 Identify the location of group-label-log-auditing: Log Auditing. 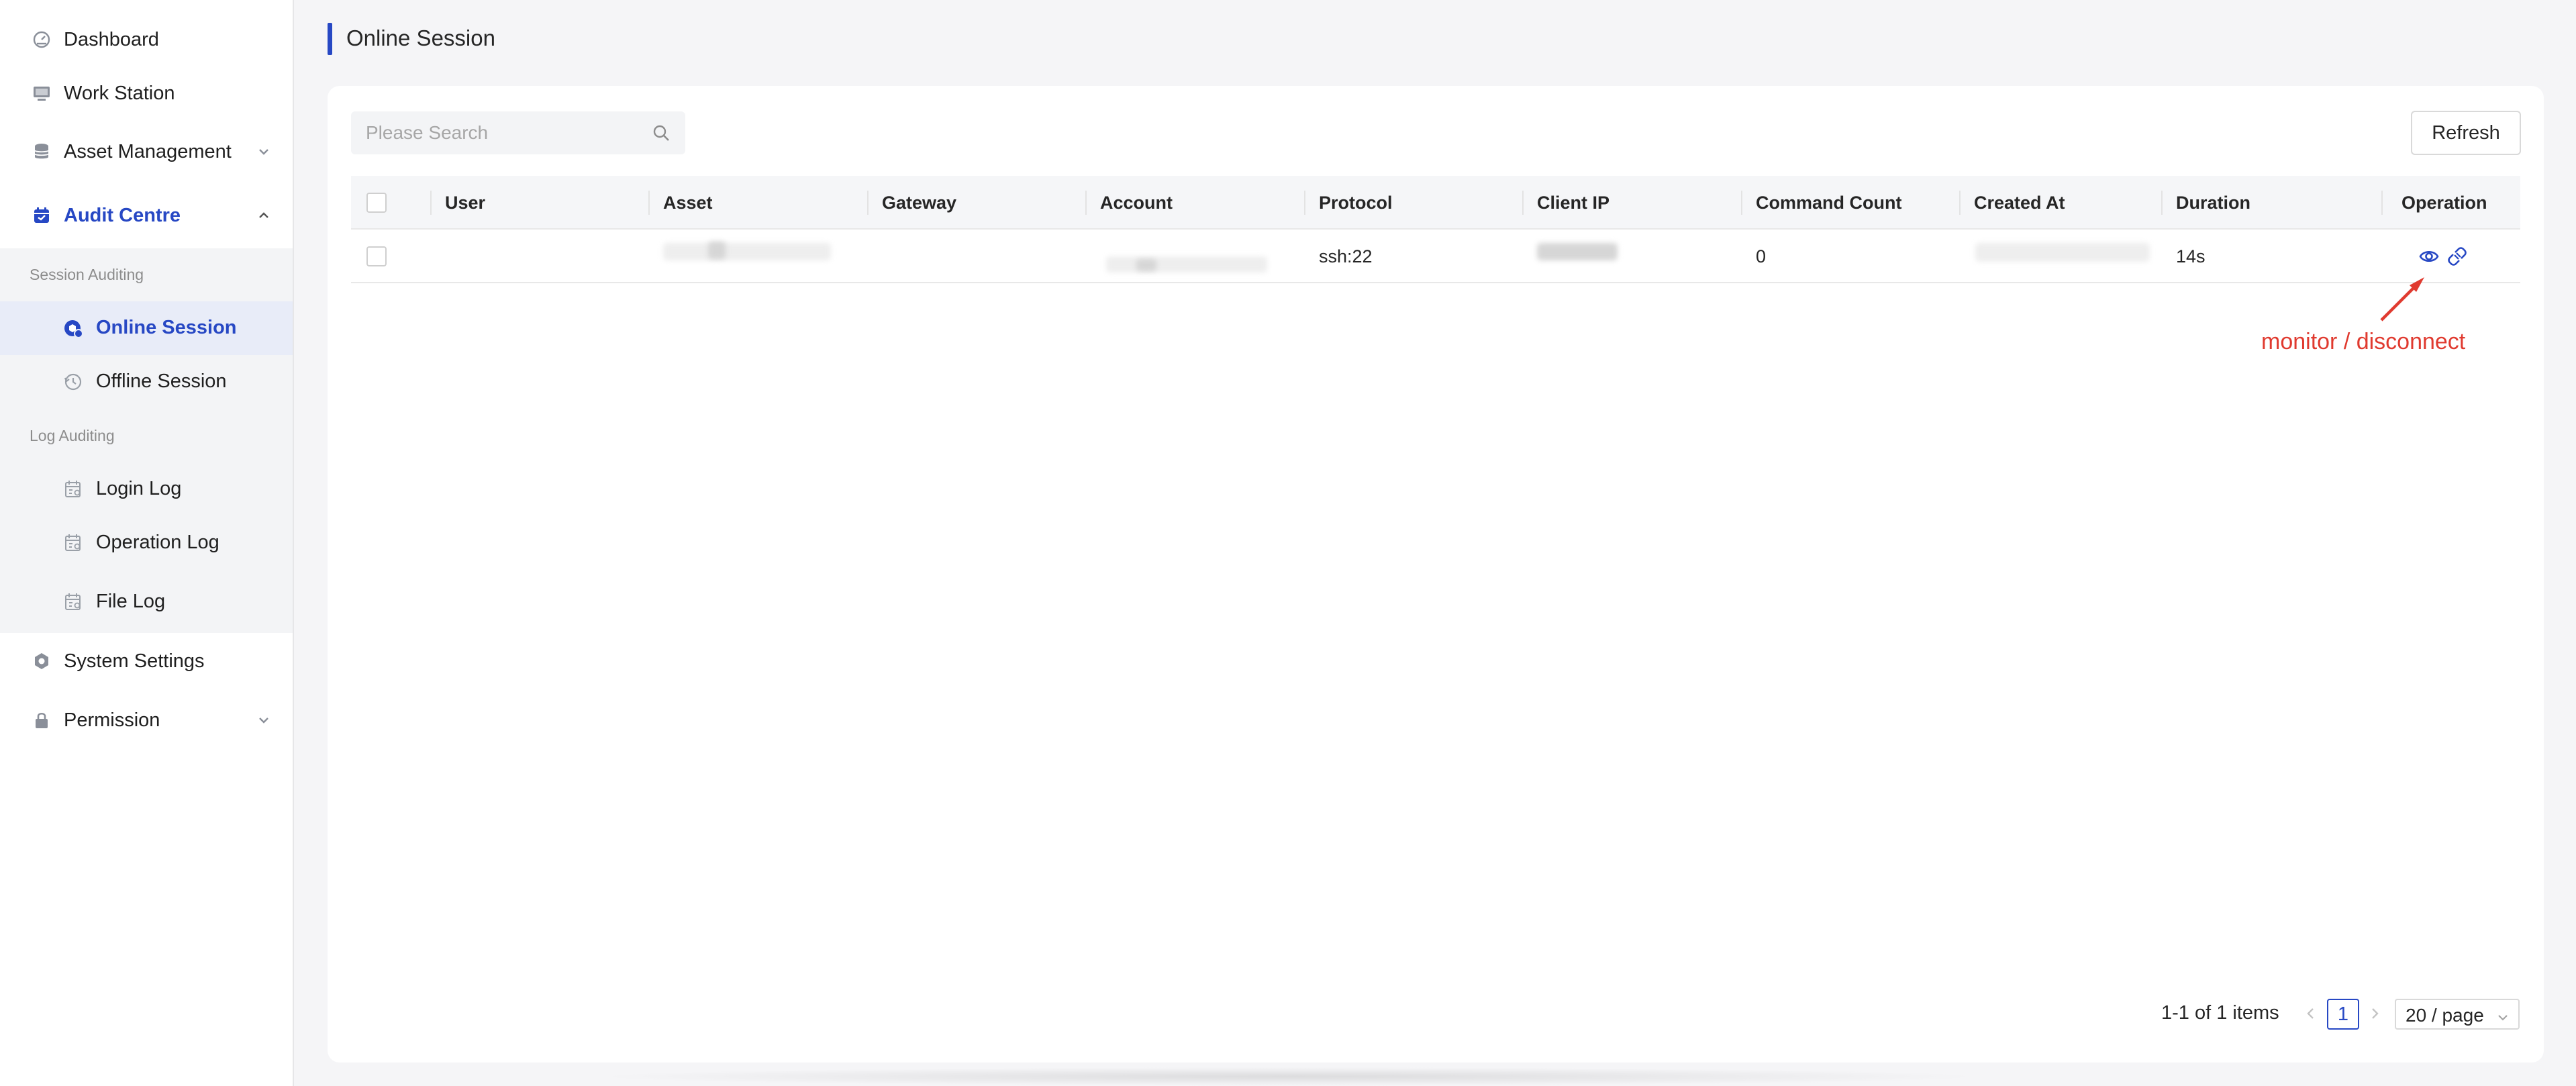
(72, 436).